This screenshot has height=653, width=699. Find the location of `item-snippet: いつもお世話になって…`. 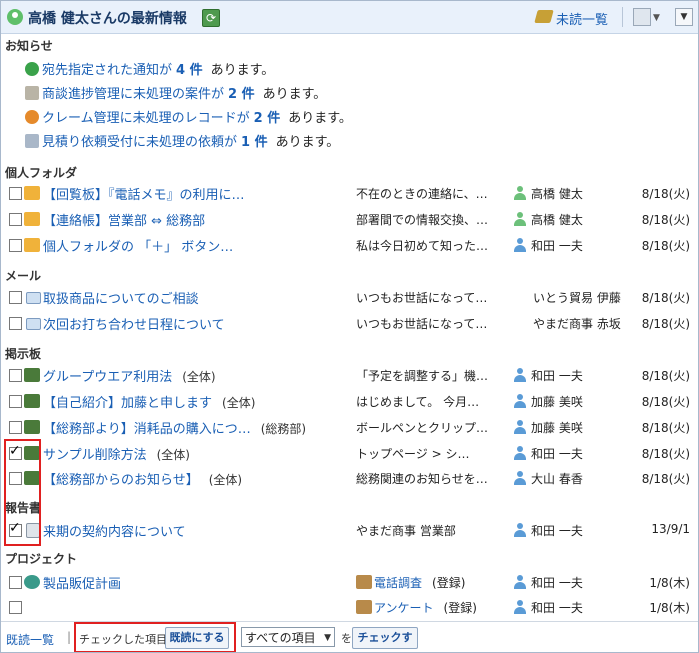

item-snippet: いつもお世話になって… is located at coordinates (422, 324).